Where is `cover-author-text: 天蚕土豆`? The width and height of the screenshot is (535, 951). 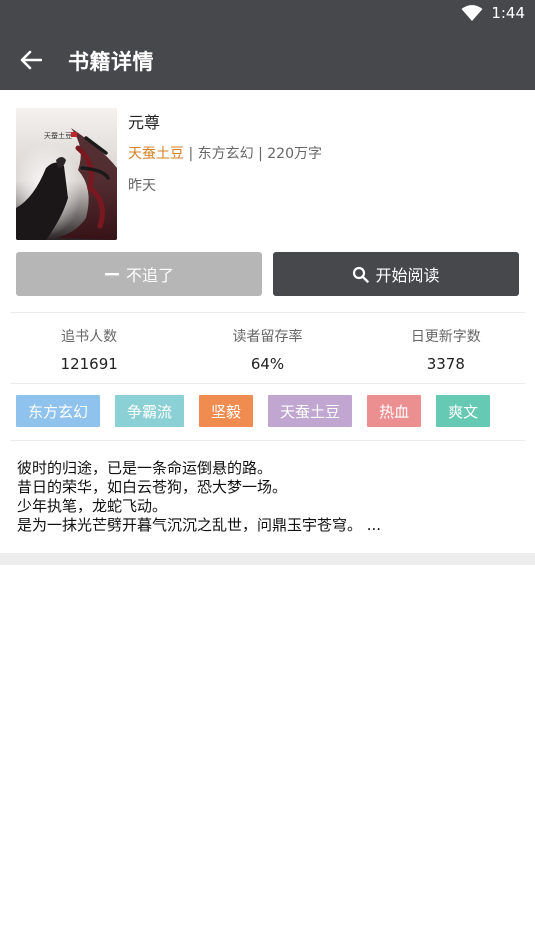
cover-author-text: 天蚕土豆 is located at coordinates (58, 135).